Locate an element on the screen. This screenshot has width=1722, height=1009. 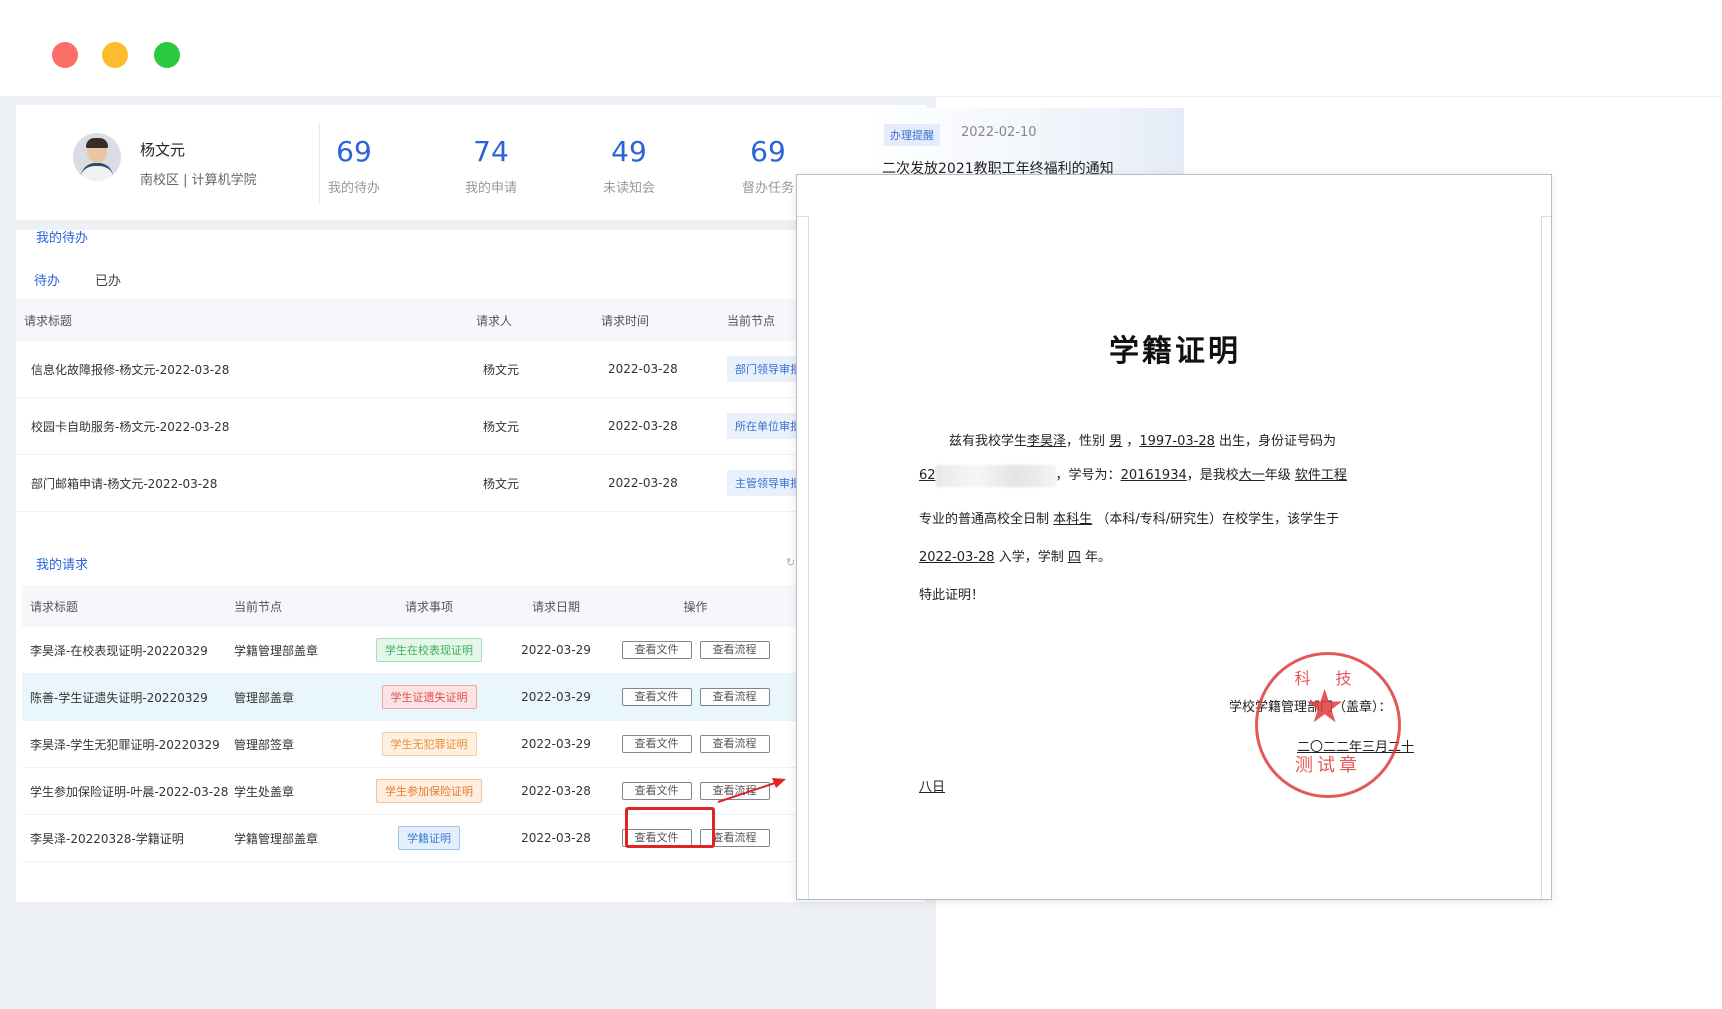
enroll-date: 2022-03-28 is located at coordinates (957, 557).